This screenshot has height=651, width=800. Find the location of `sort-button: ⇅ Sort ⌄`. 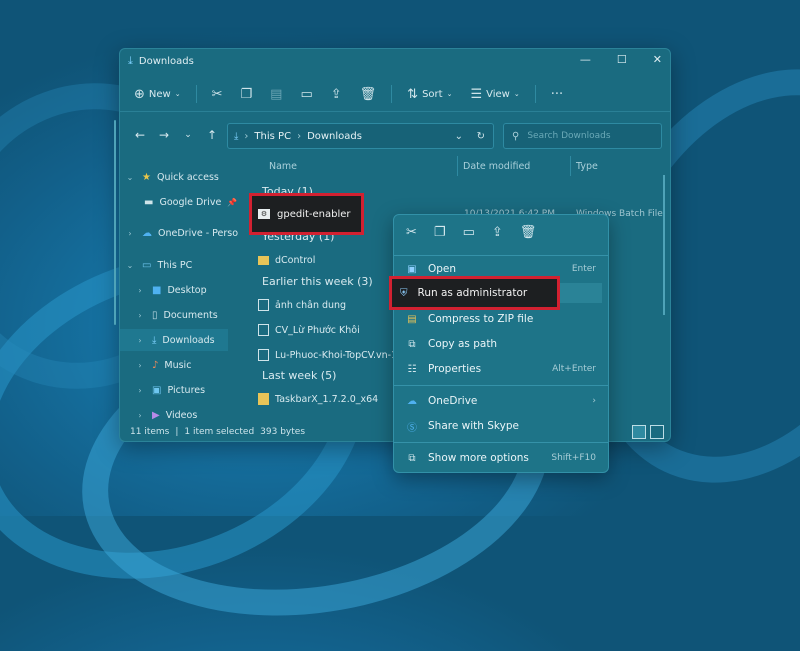

sort-button: ⇅ Sort ⌄ is located at coordinates (429, 94).